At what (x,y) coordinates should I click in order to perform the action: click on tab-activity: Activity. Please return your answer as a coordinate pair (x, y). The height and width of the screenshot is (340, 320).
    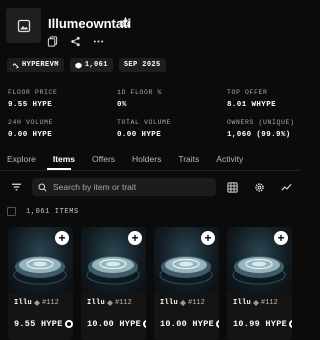
    Looking at the image, I should click on (229, 159).